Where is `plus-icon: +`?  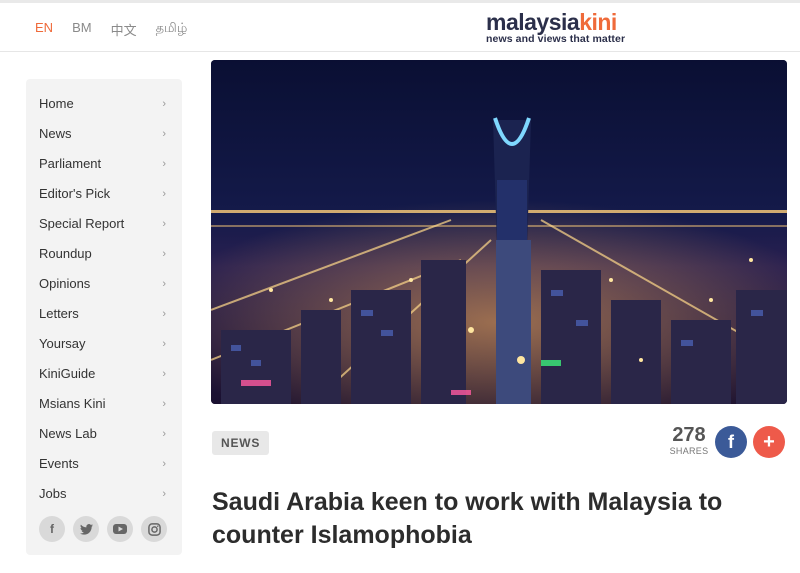
plus-icon: + is located at coordinates (769, 441).